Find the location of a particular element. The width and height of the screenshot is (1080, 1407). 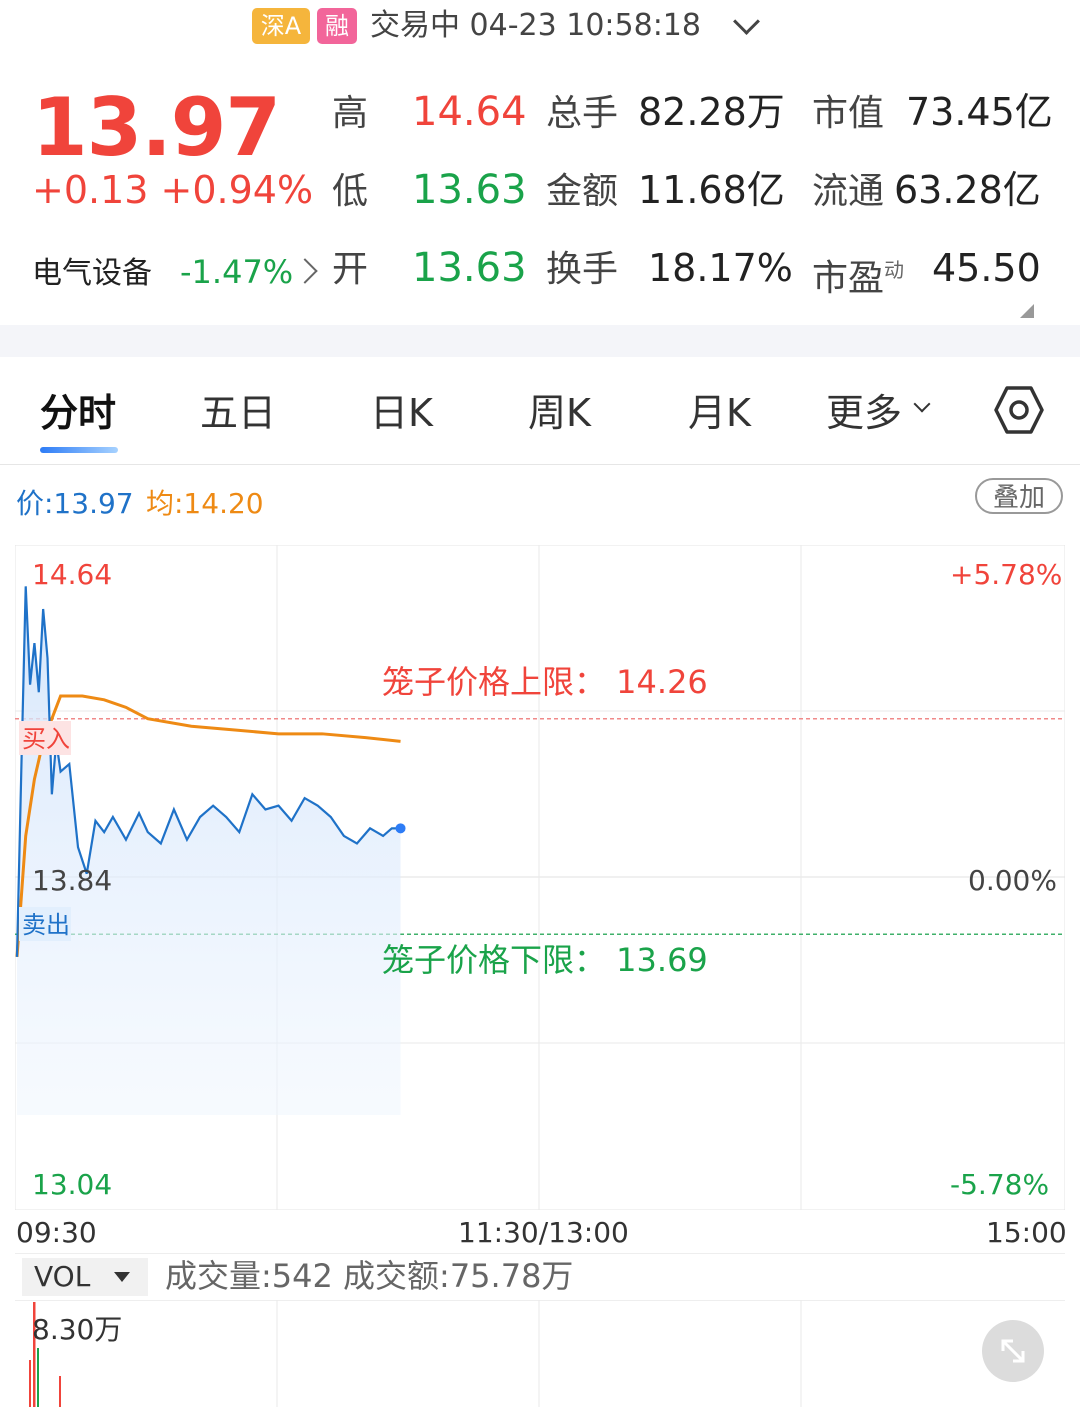

time-label-open: 09:30 is located at coordinates (56, 1232).